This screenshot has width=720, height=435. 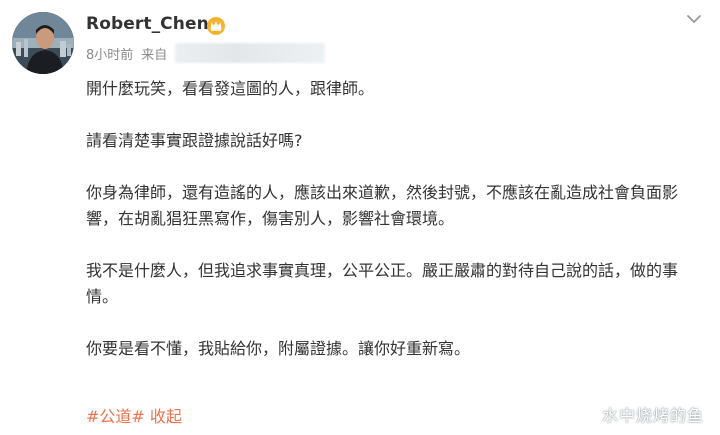 What do you see at coordinates (166, 416) in the screenshot?
I see `collapse-button: 收起` at bounding box center [166, 416].